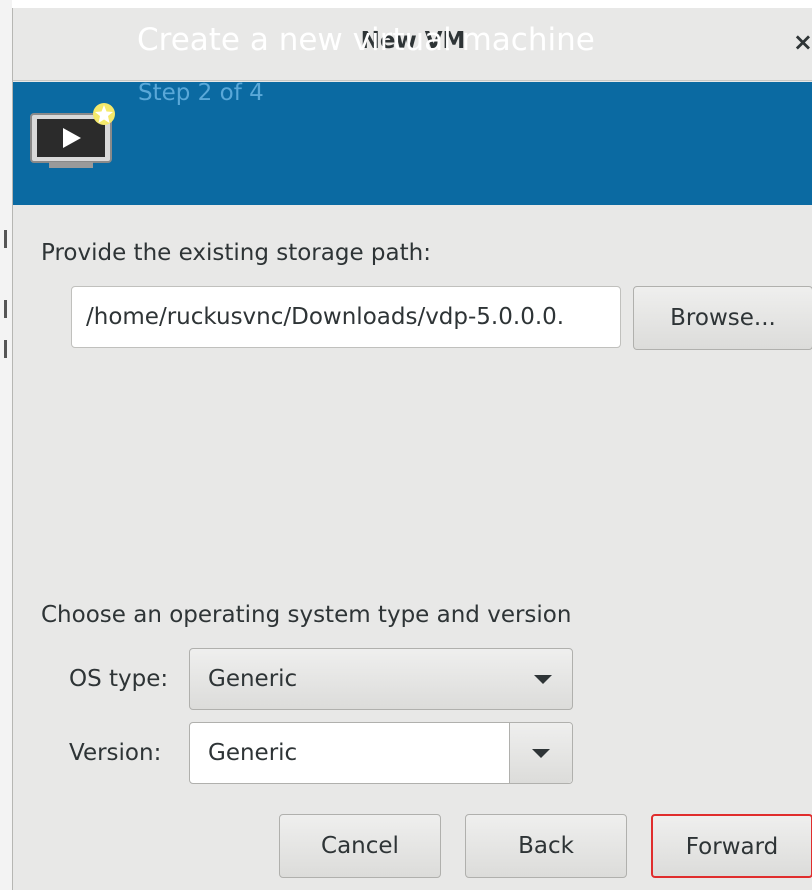 The width and height of the screenshot is (812, 890). What do you see at coordinates (366, 40) in the screenshot?
I see `banner-title: Create a new virtual machine` at bounding box center [366, 40].